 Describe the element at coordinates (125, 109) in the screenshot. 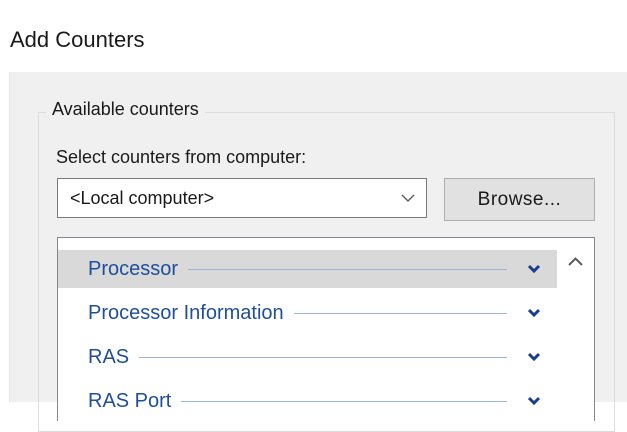

I see `available-counters-label: Available counters` at that location.